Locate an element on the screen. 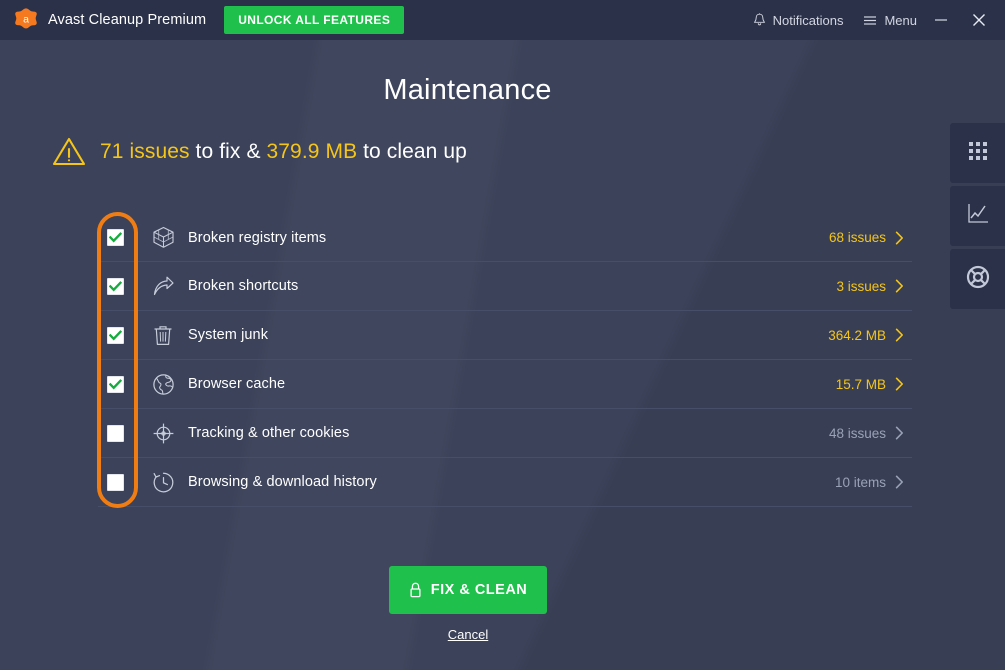 The image size is (1005, 670). titlebar-right-group: Notifications Menu is located at coordinates (863, 20).